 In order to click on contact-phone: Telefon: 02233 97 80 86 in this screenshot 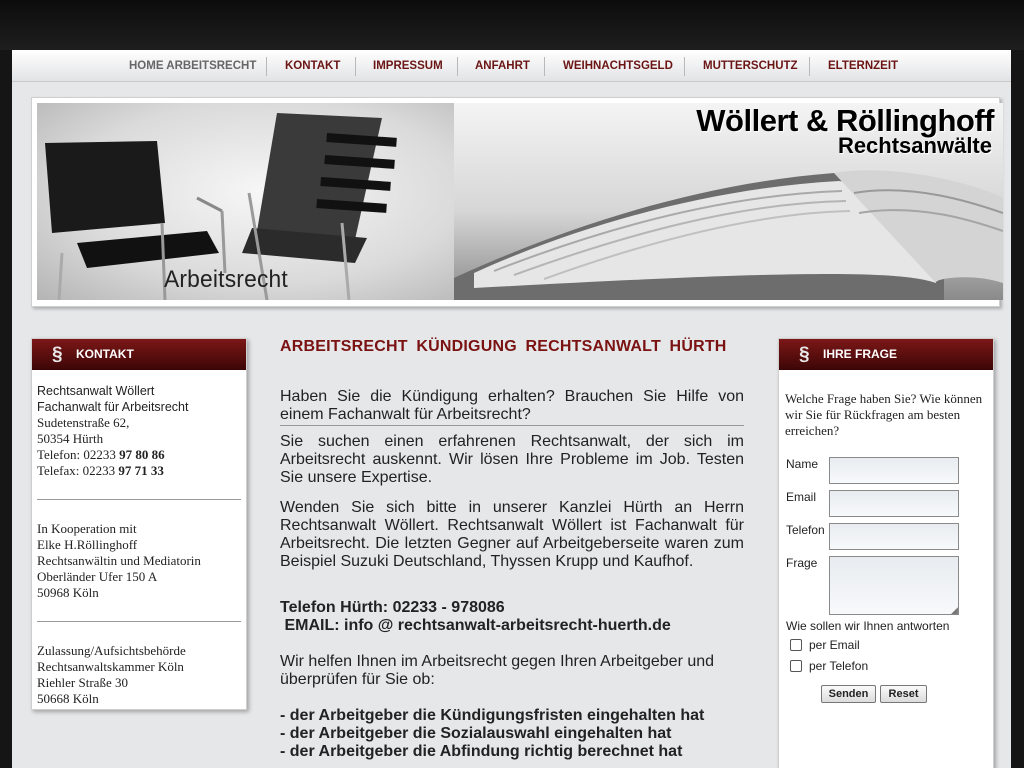, I will do `click(139, 455)`.